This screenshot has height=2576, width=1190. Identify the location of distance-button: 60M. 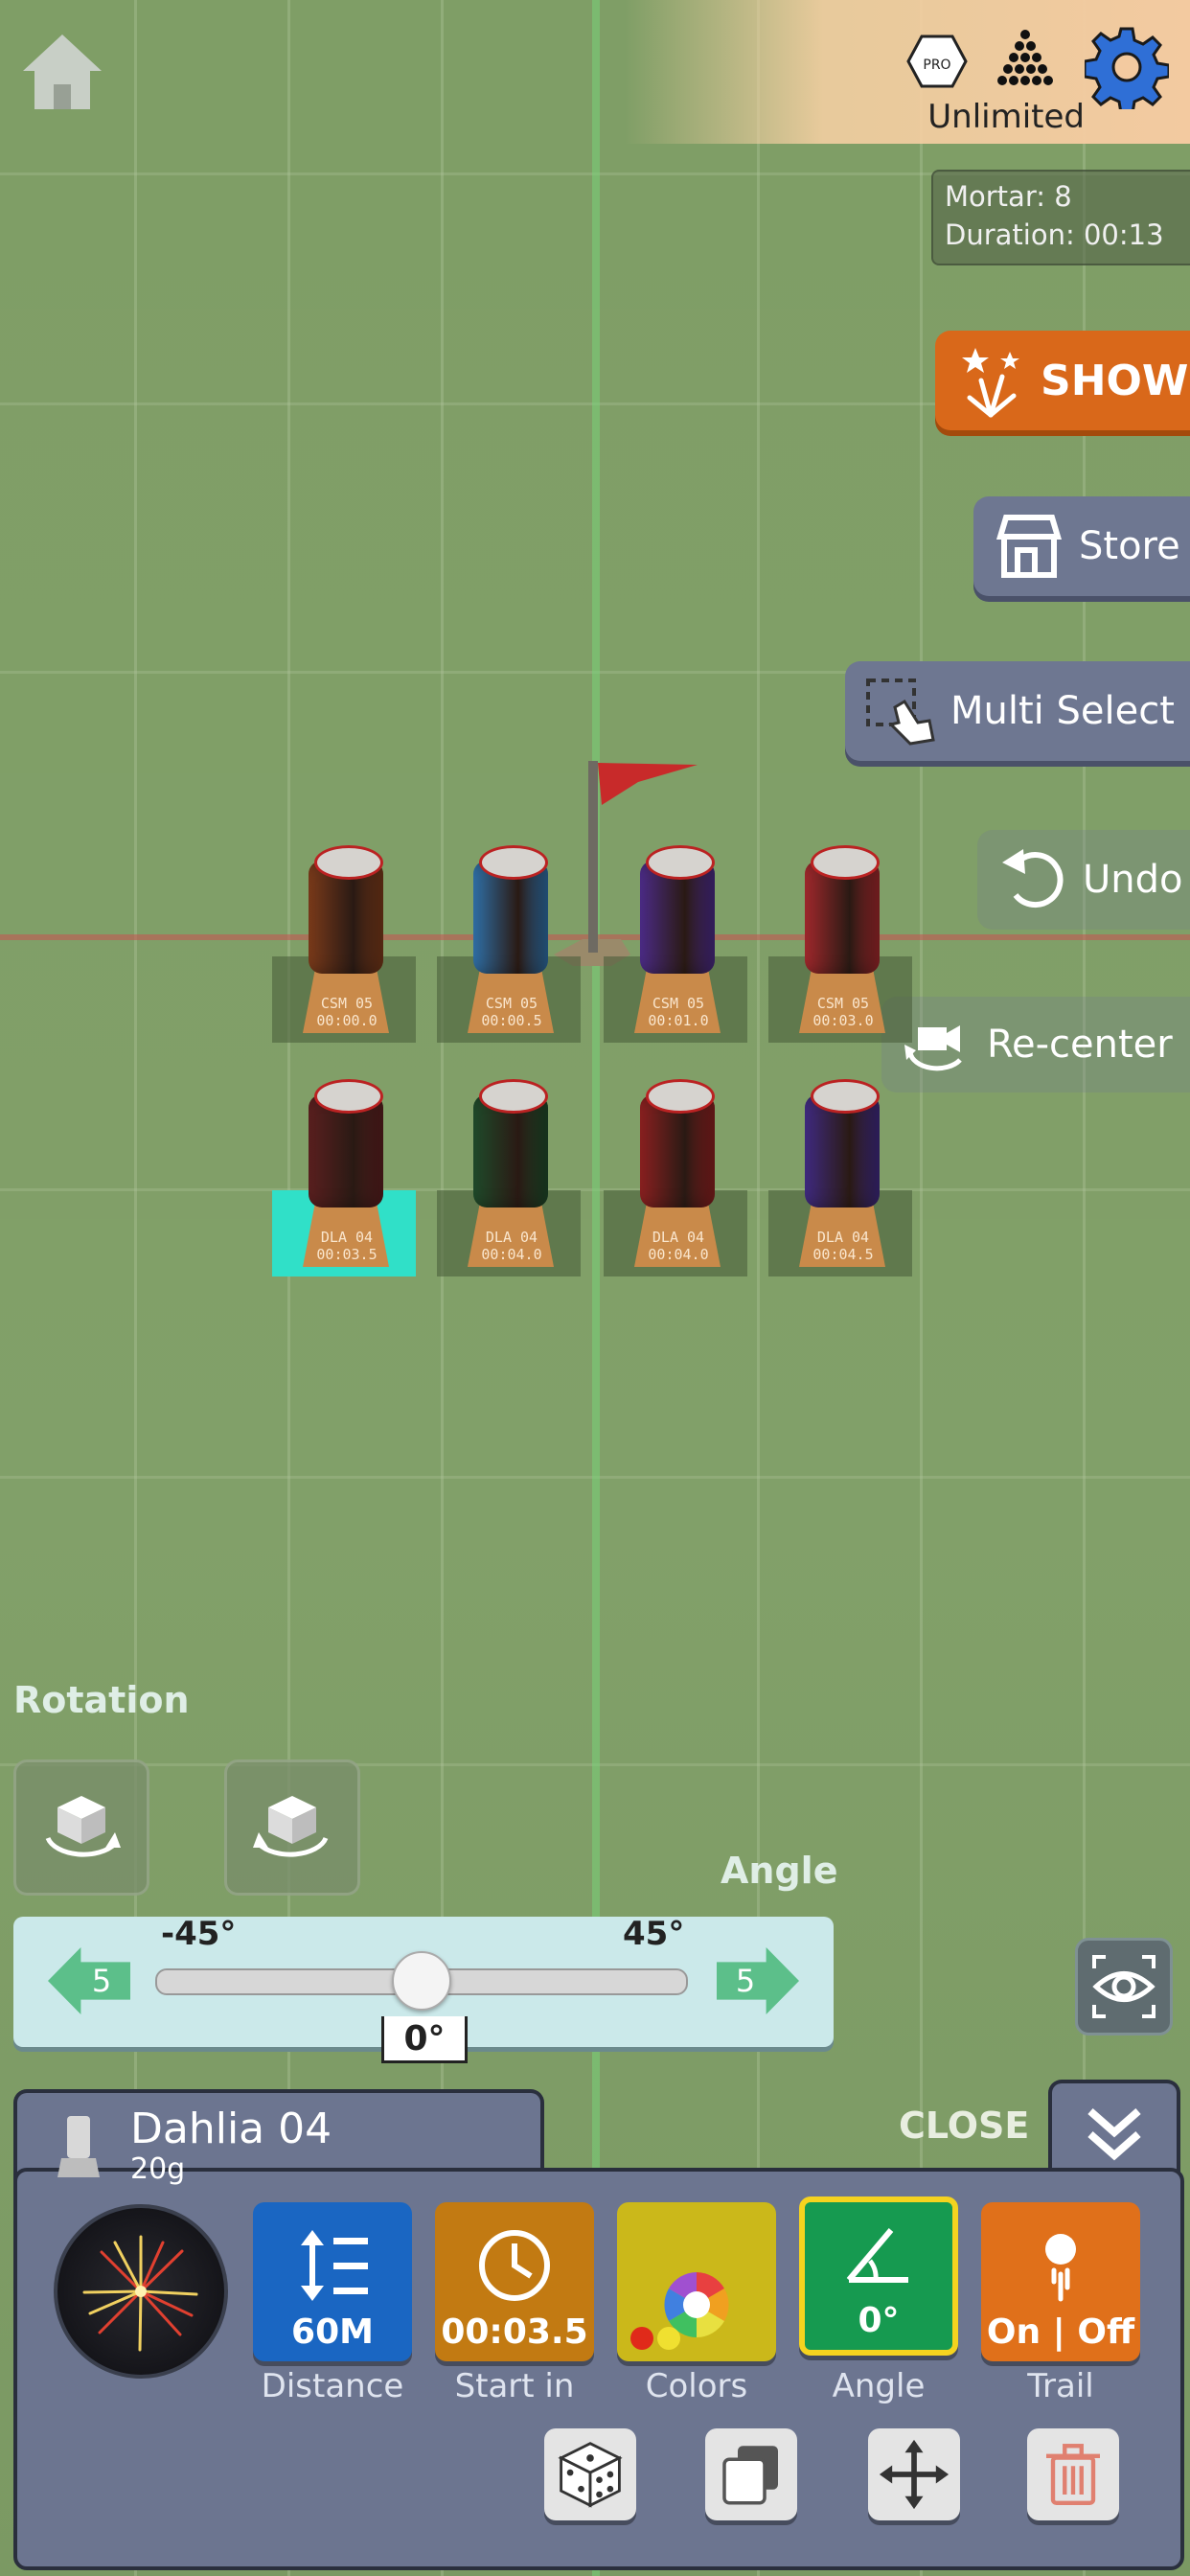
(333, 2281).